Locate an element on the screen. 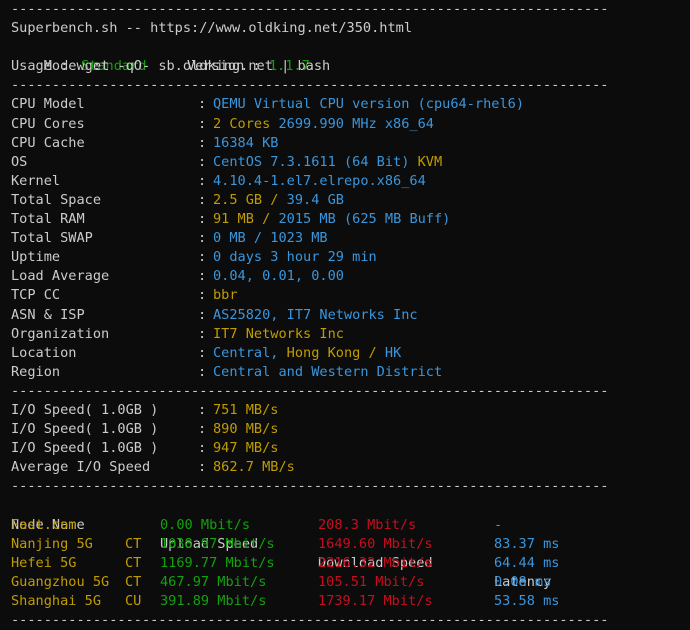 The height and width of the screenshot is (630, 690). latency: 83.37 ms is located at coordinates (527, 543).